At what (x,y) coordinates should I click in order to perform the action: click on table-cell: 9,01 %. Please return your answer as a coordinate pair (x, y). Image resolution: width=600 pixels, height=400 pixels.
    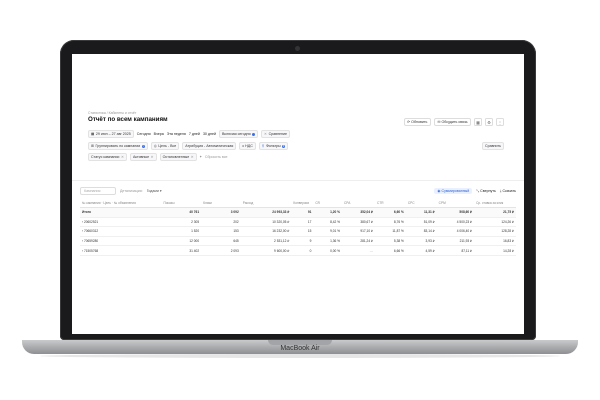
    Looking at the image, I should click on (327, 231).